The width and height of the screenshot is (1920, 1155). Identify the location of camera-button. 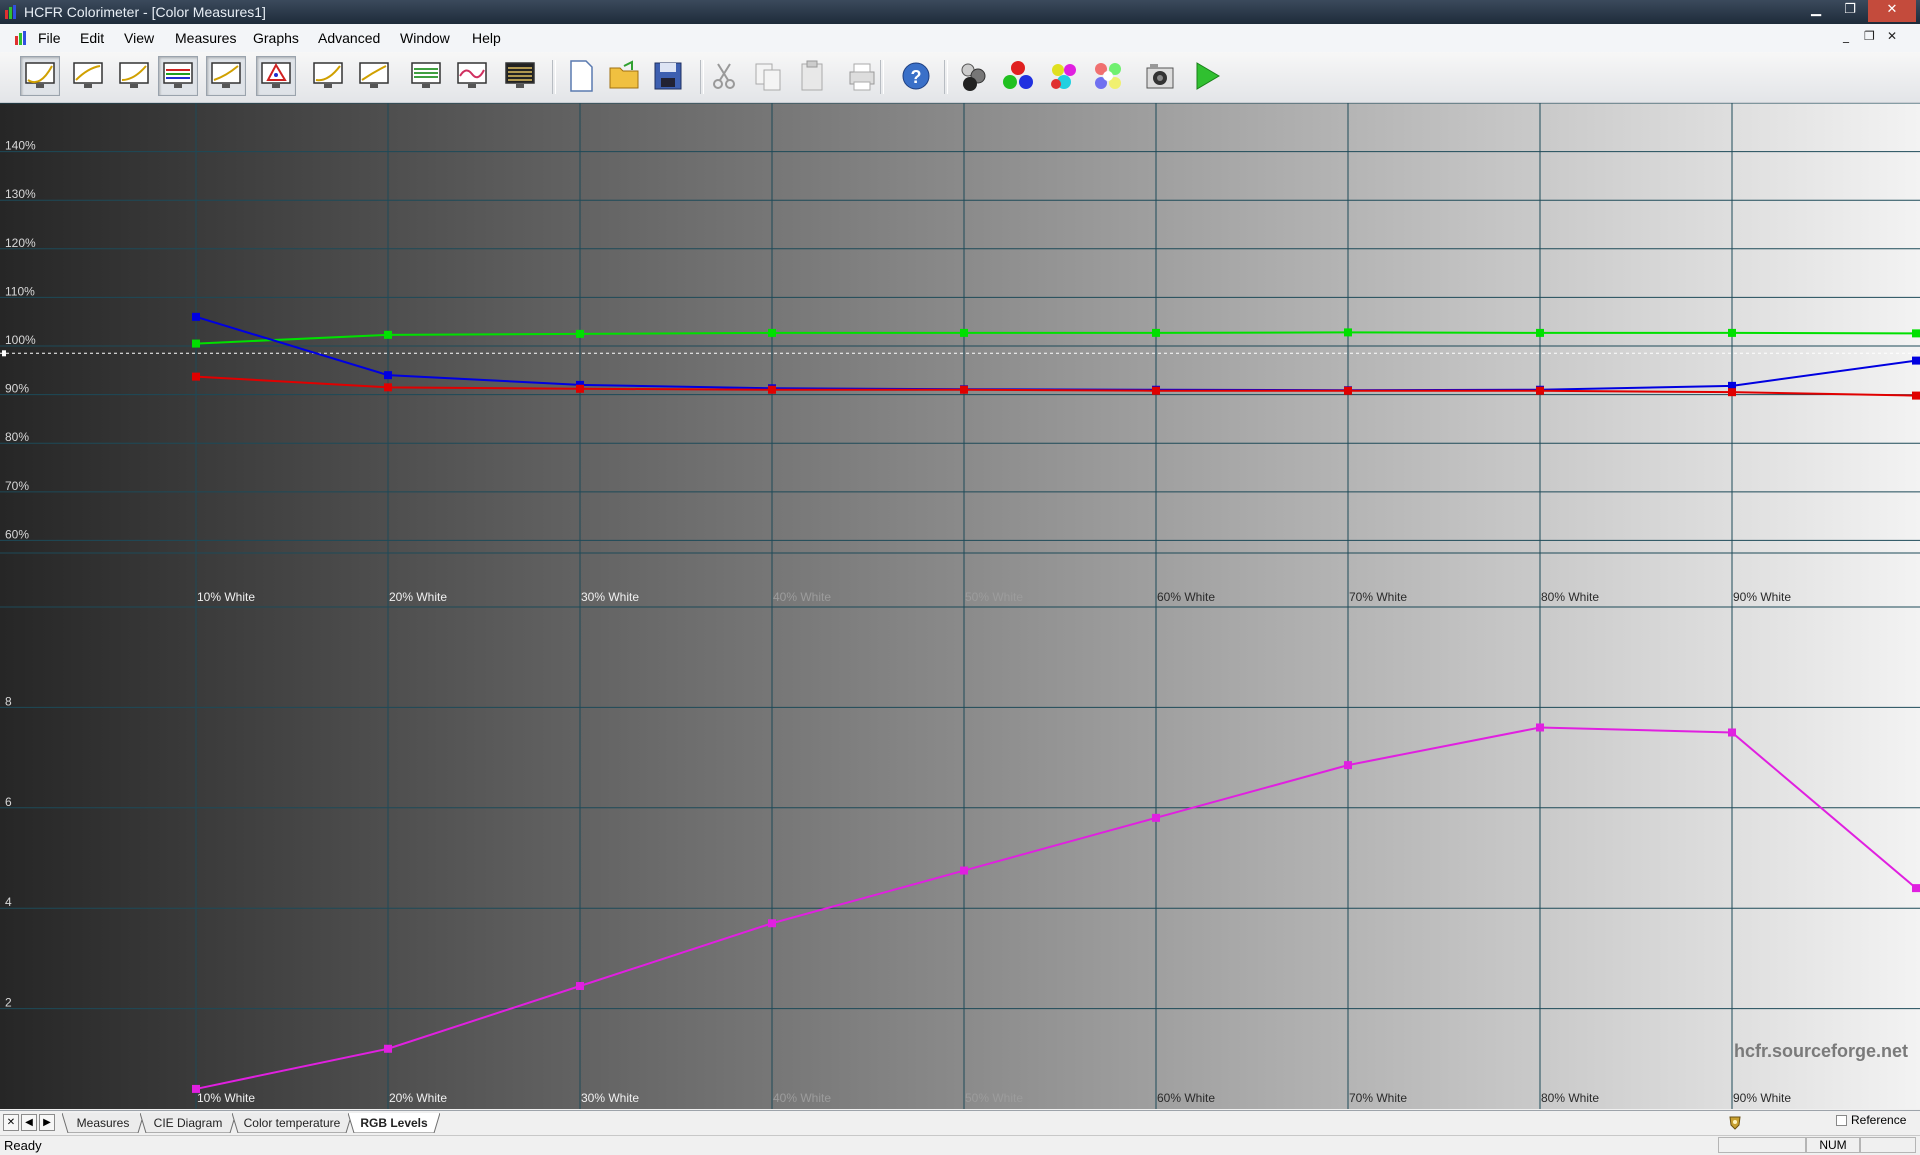
(1160, 76).